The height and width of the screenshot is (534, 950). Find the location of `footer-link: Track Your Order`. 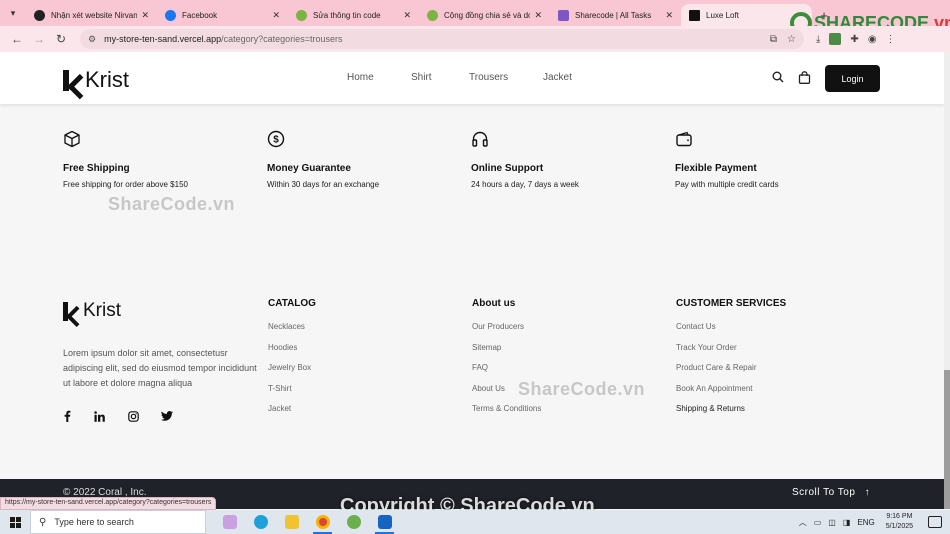

footer-link: Track Your Order is located at coordinates (731, 353).